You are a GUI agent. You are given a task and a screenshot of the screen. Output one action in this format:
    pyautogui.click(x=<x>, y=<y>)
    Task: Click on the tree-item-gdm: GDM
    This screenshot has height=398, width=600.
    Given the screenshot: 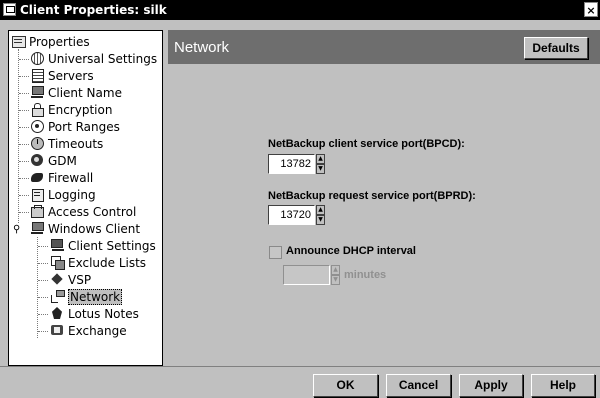 What is the action you would take?
    pyautogui.click(x=54, y=161)
    